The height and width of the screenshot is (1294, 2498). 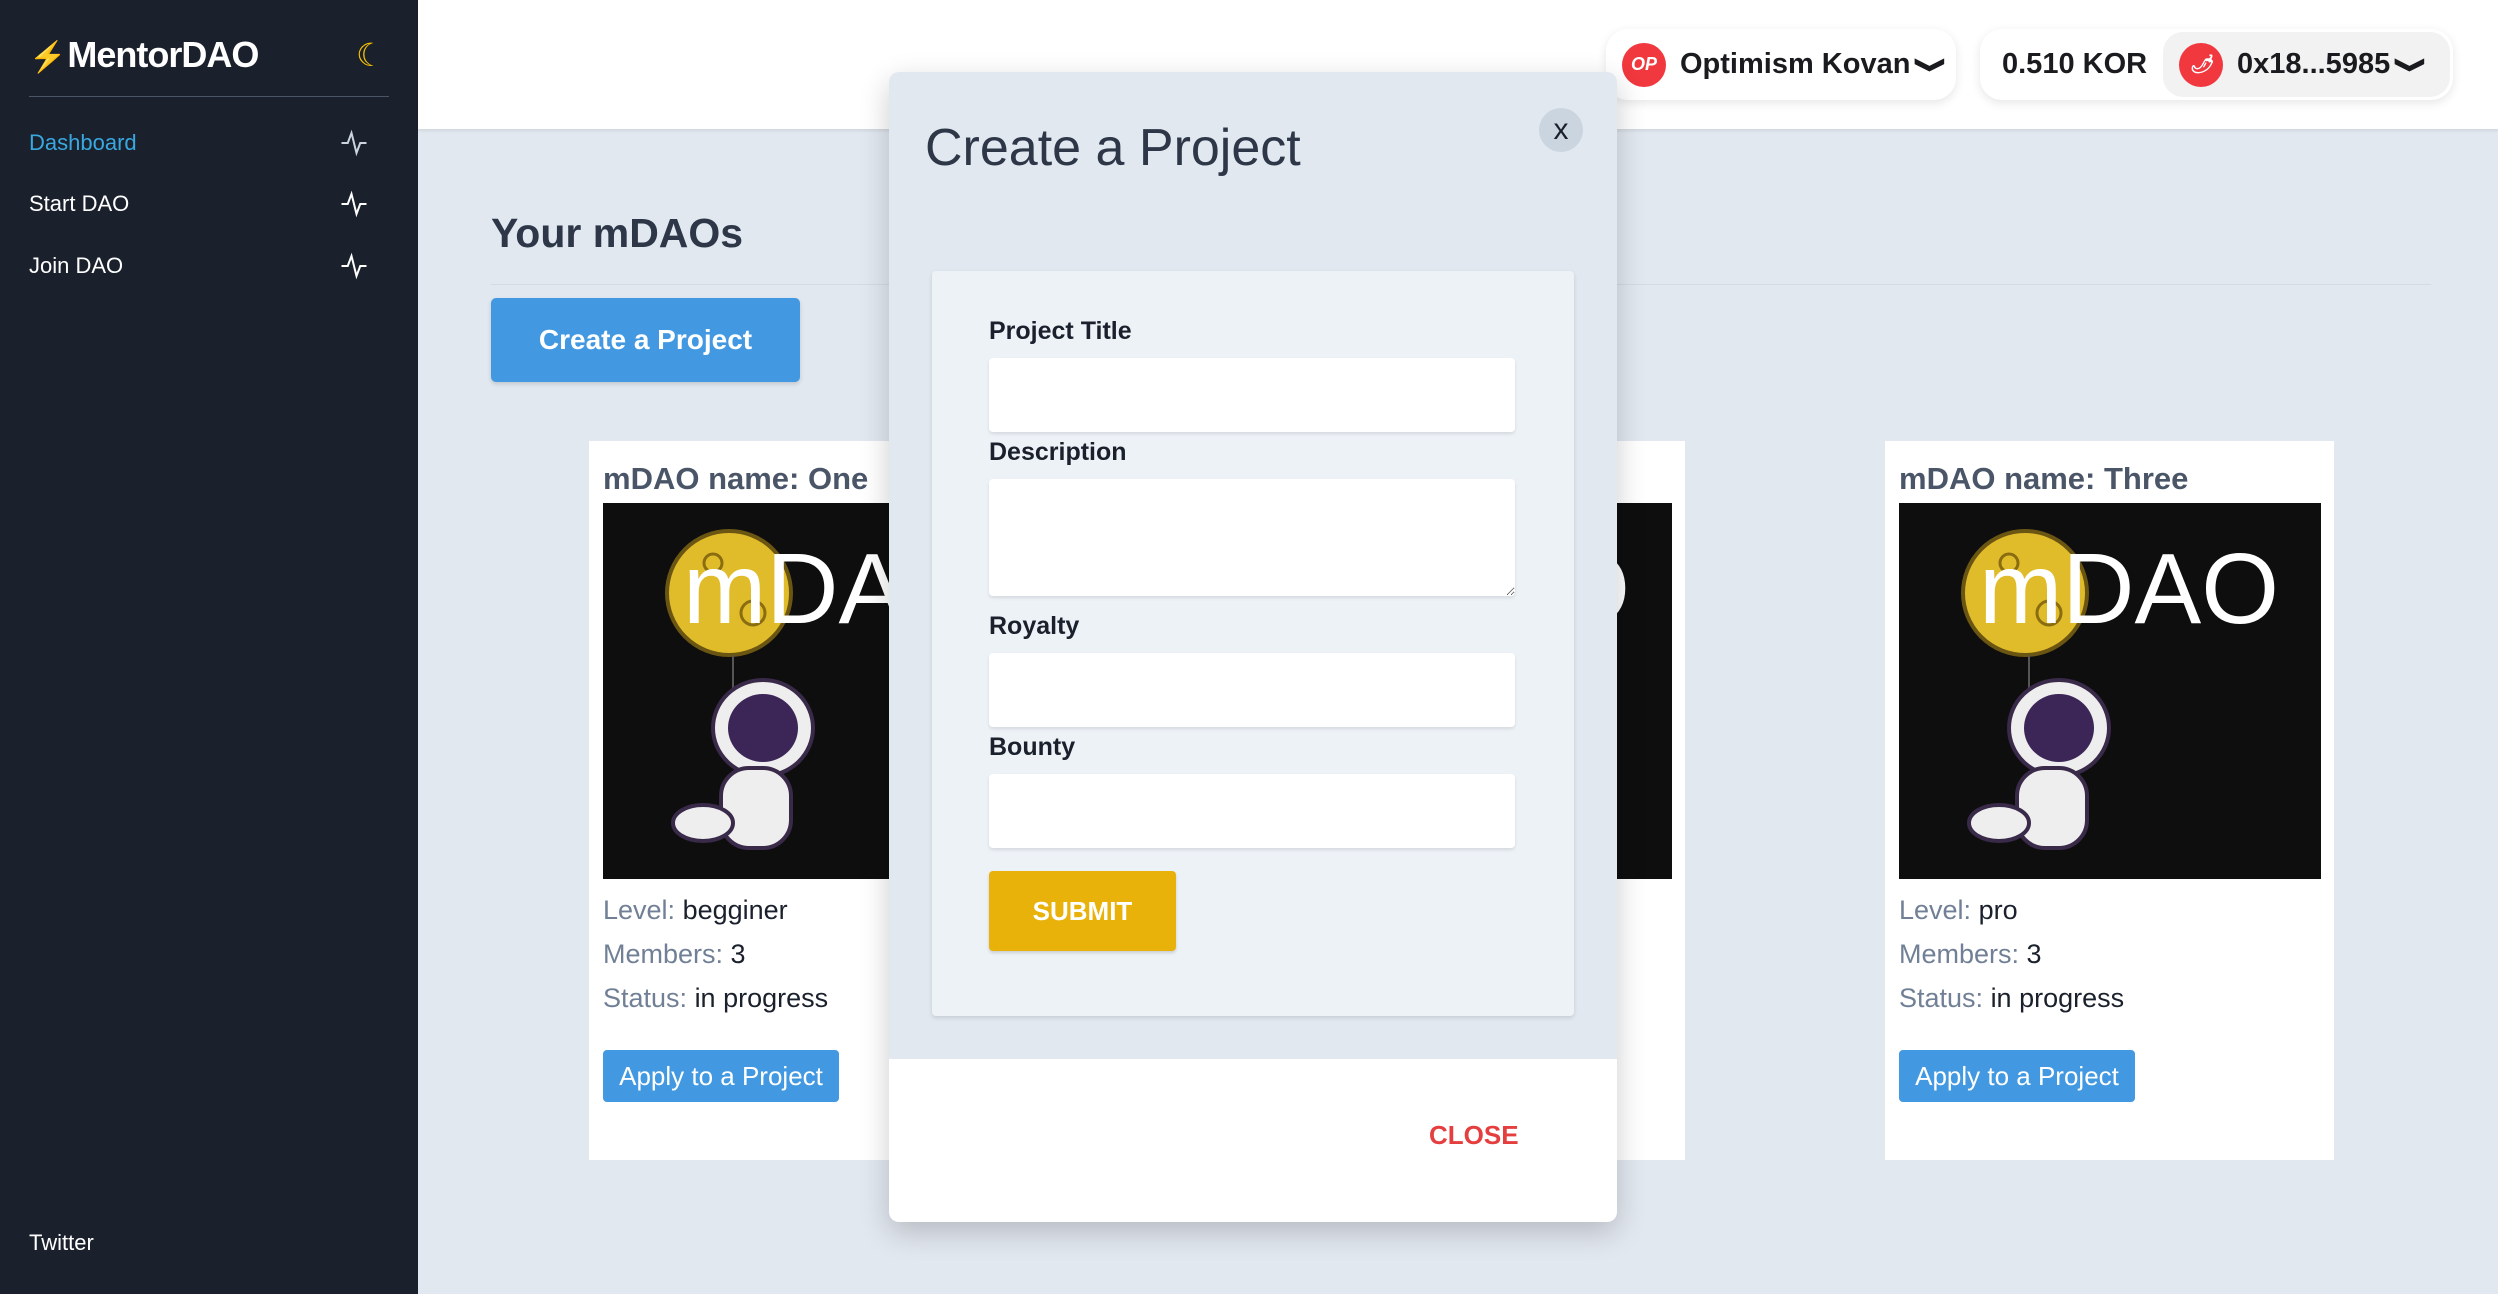 What do you see at coordinates (79, 203) in the screenshot?
I see `nav-label: Start DAO` at bounding box center [79, 203].